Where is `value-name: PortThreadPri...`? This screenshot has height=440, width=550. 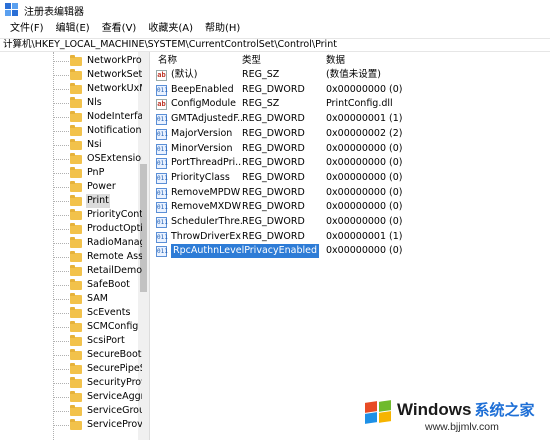
value-name: PortThreadPri... is located at coordinates (206, 162).